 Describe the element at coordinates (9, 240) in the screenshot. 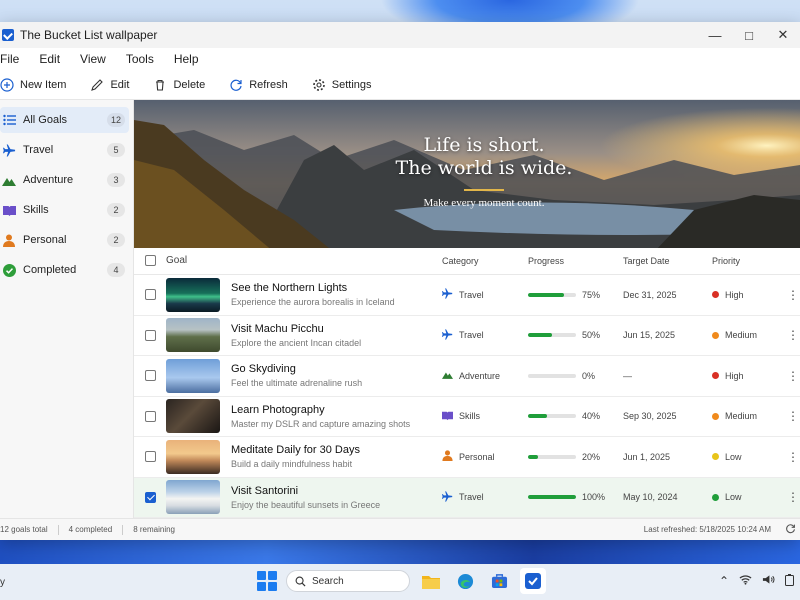

I see `person-icon` at that location.